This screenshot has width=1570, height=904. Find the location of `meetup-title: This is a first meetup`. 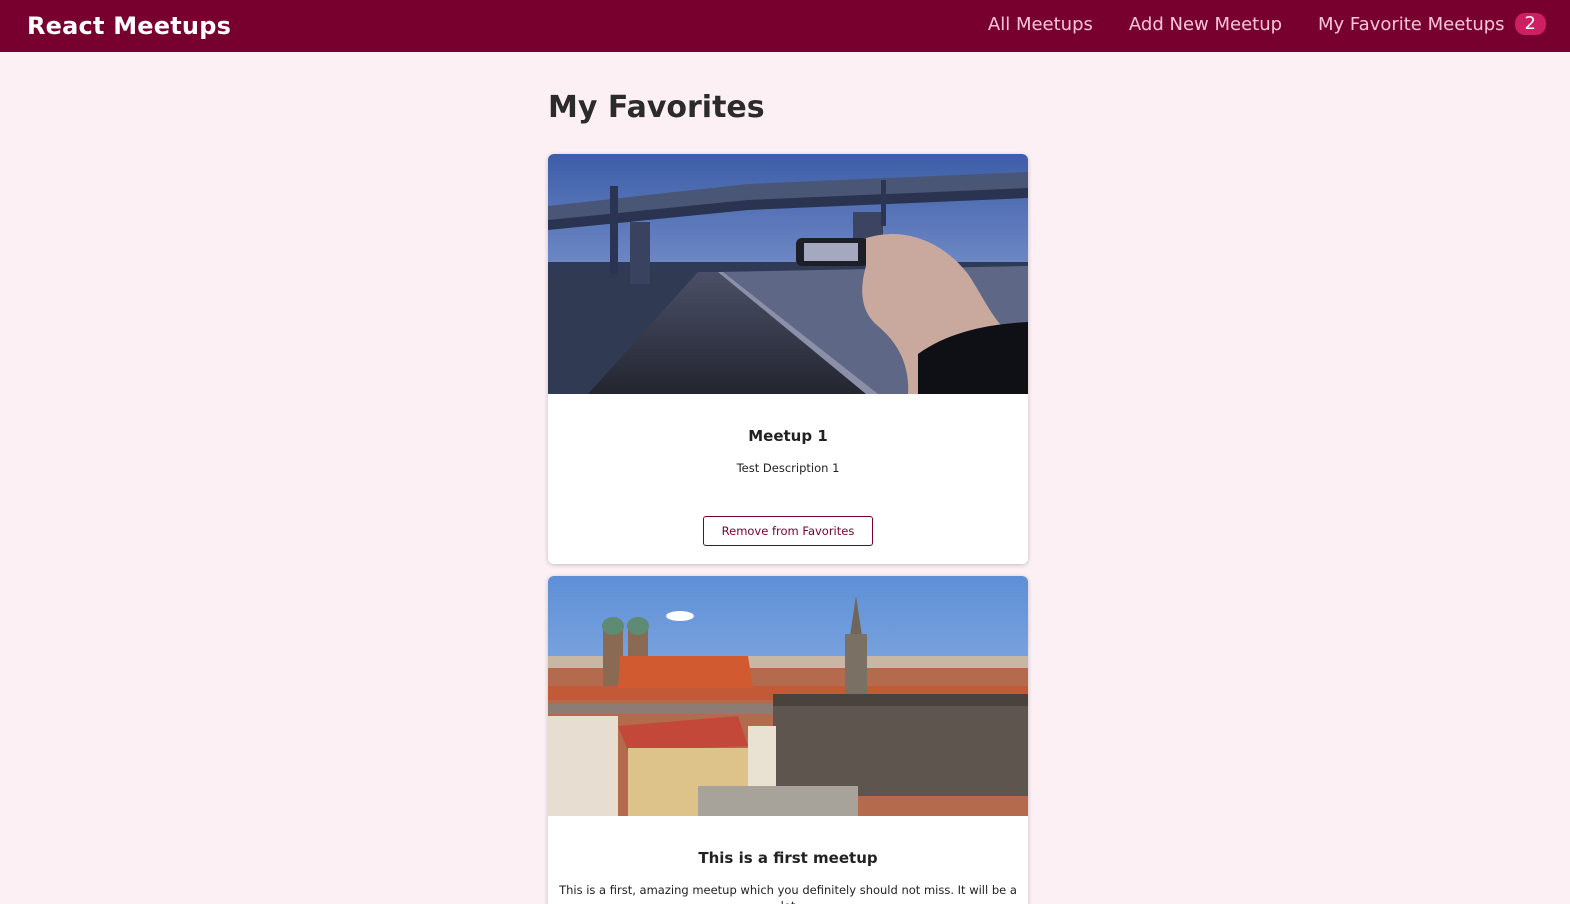

meetup-title: This is a first meetup is located at coordinates (788, 858).